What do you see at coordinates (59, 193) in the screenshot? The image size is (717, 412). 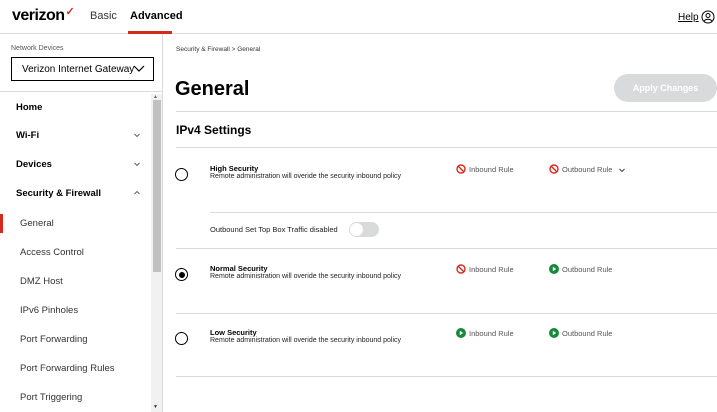 I see `sidebar-item-label: Security & Firewall` at bounding box center [59, 193].